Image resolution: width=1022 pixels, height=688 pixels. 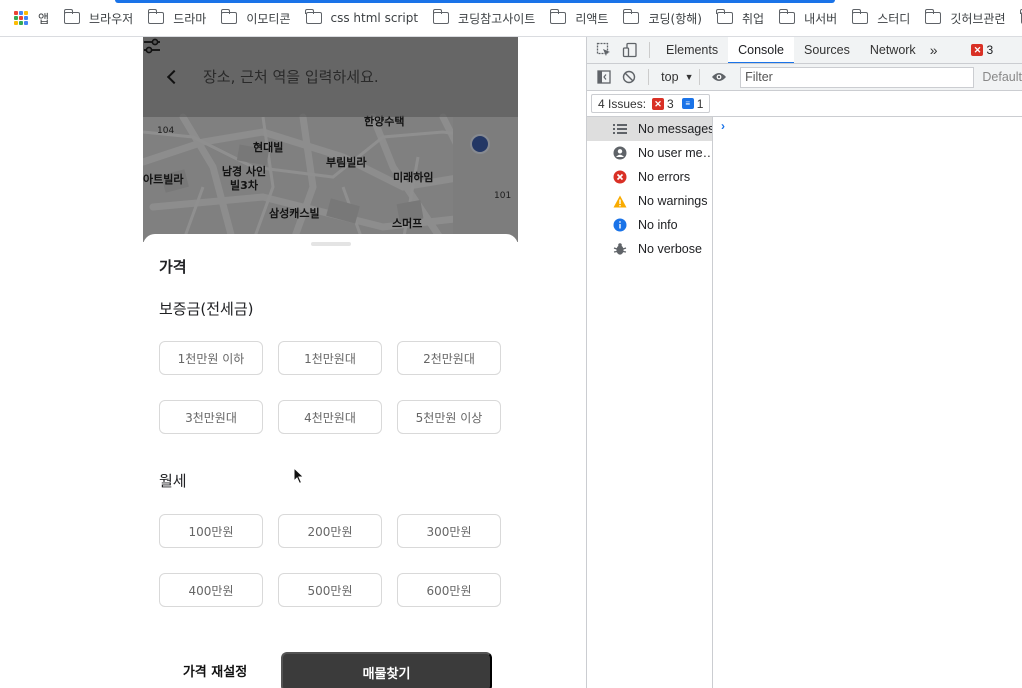 I want to click on sidebar-item-label: No warnings, so click(x=673, y=201).